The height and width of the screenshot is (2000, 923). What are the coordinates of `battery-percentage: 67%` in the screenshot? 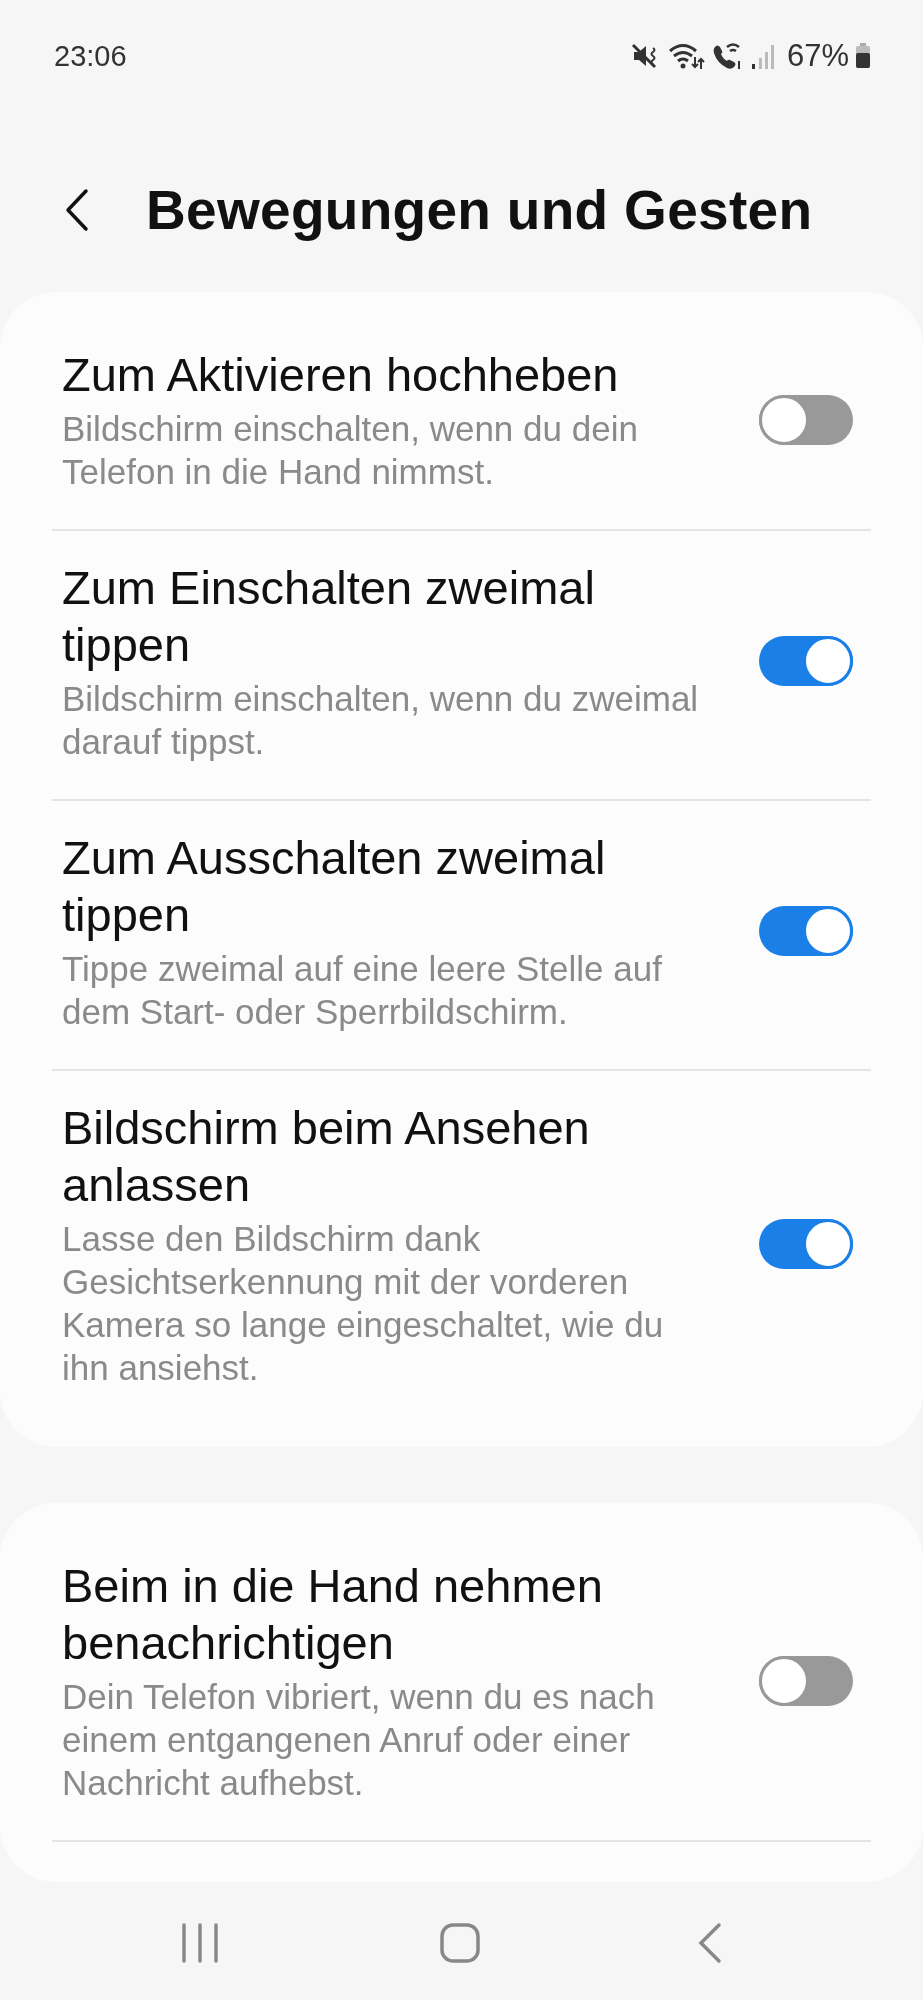 It's located at (817, 56).